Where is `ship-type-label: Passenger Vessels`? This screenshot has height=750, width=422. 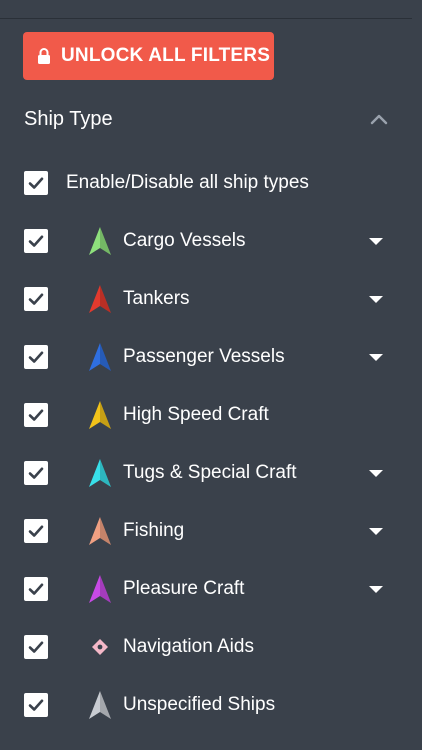 ship-type-label: Passenger Vessels is located at coordinates (204, 356).